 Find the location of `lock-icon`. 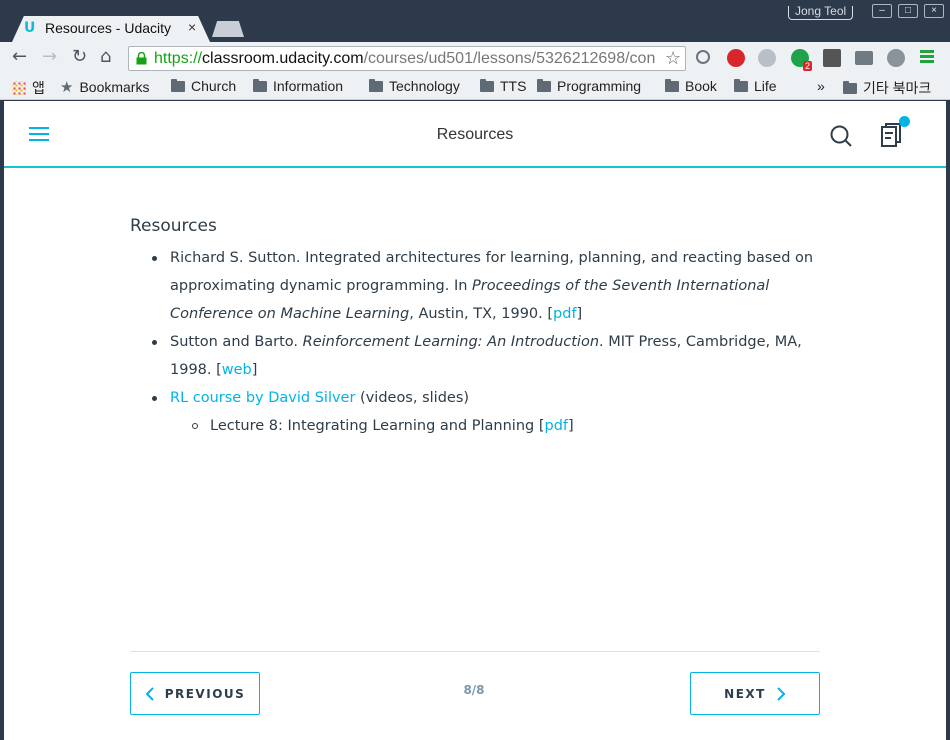

lock-icon is located at coordinates (141, 58).